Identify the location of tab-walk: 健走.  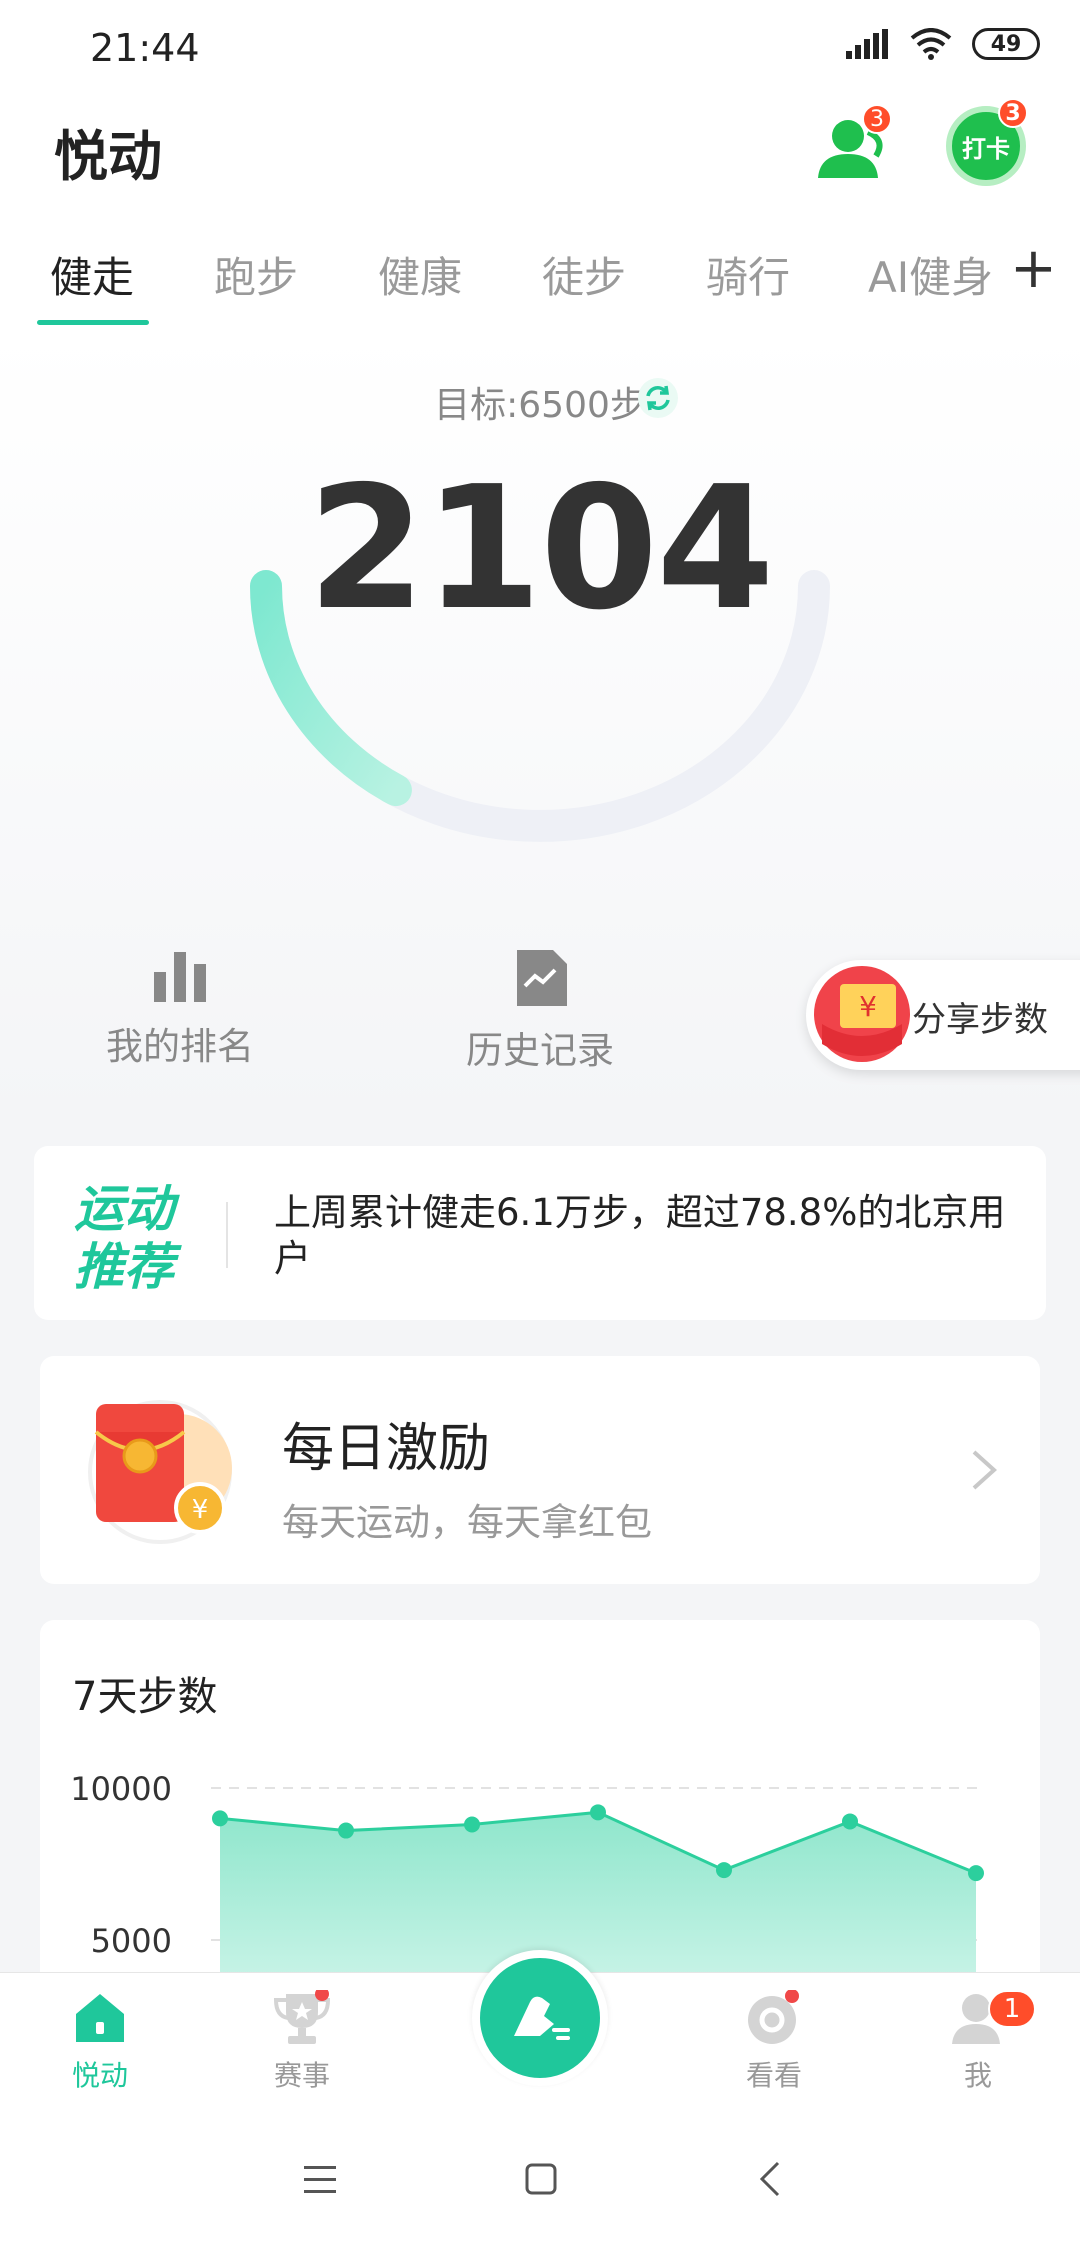
(92, 274).